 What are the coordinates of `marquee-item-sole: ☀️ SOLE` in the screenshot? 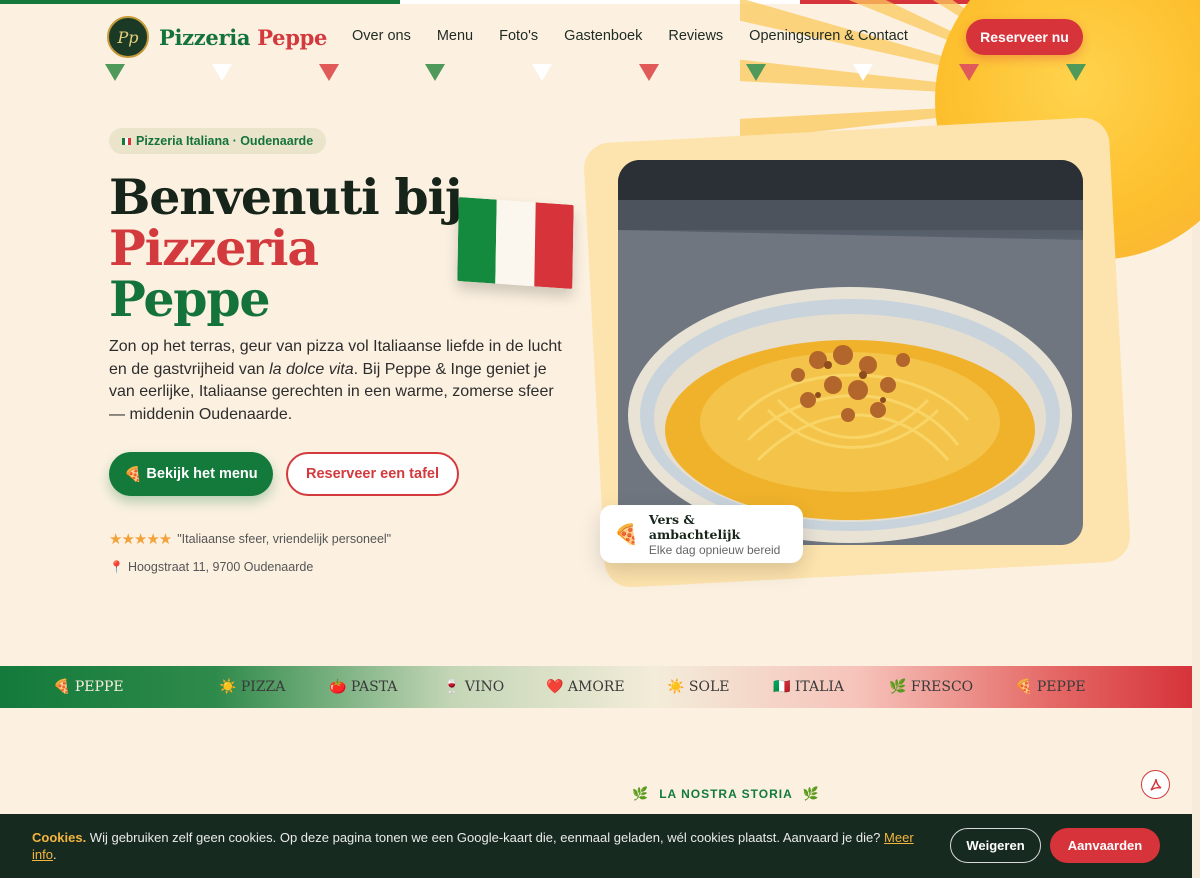 It's located at (698, 687).